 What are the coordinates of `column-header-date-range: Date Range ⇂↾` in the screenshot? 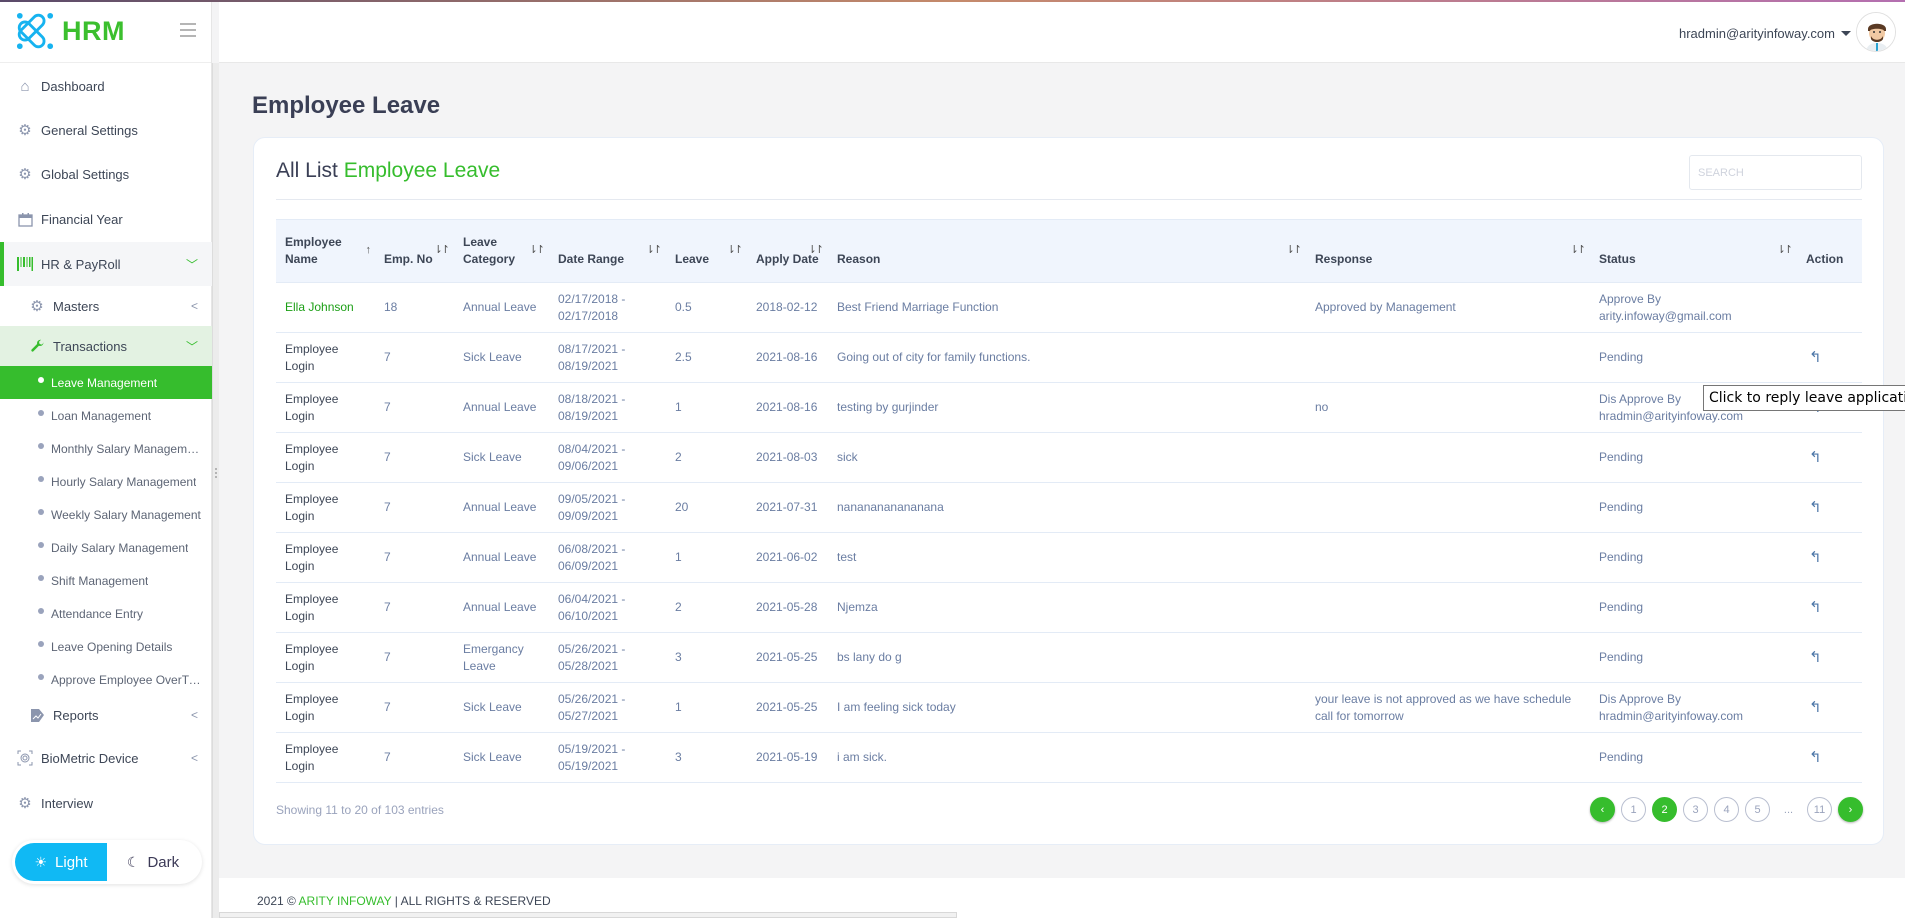 It's located at (607, 251).